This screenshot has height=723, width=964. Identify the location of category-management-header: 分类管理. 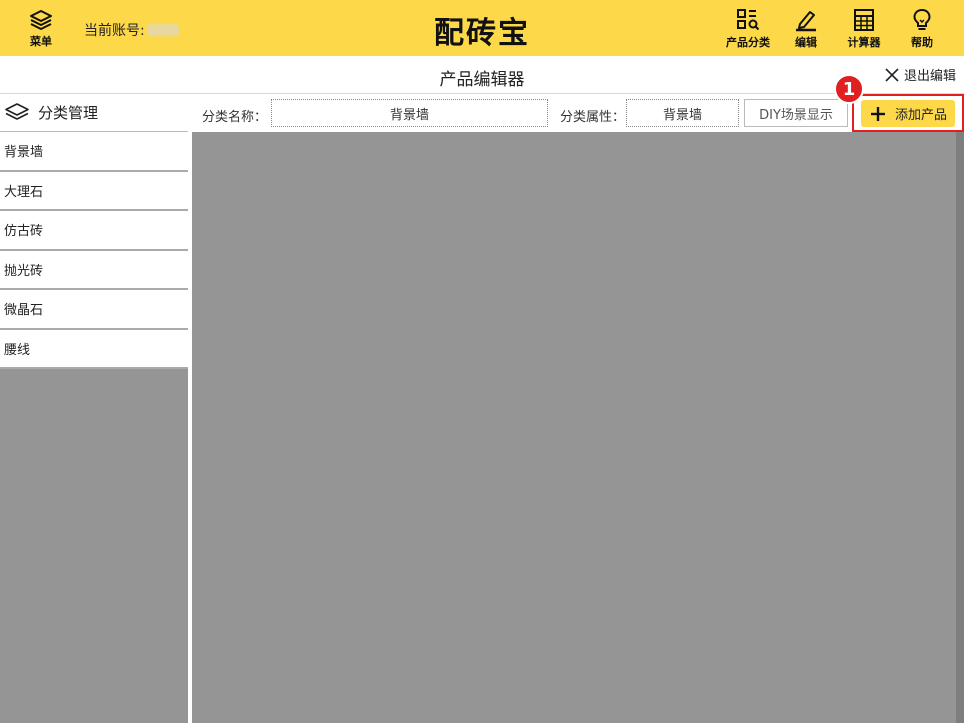
(94, 113).